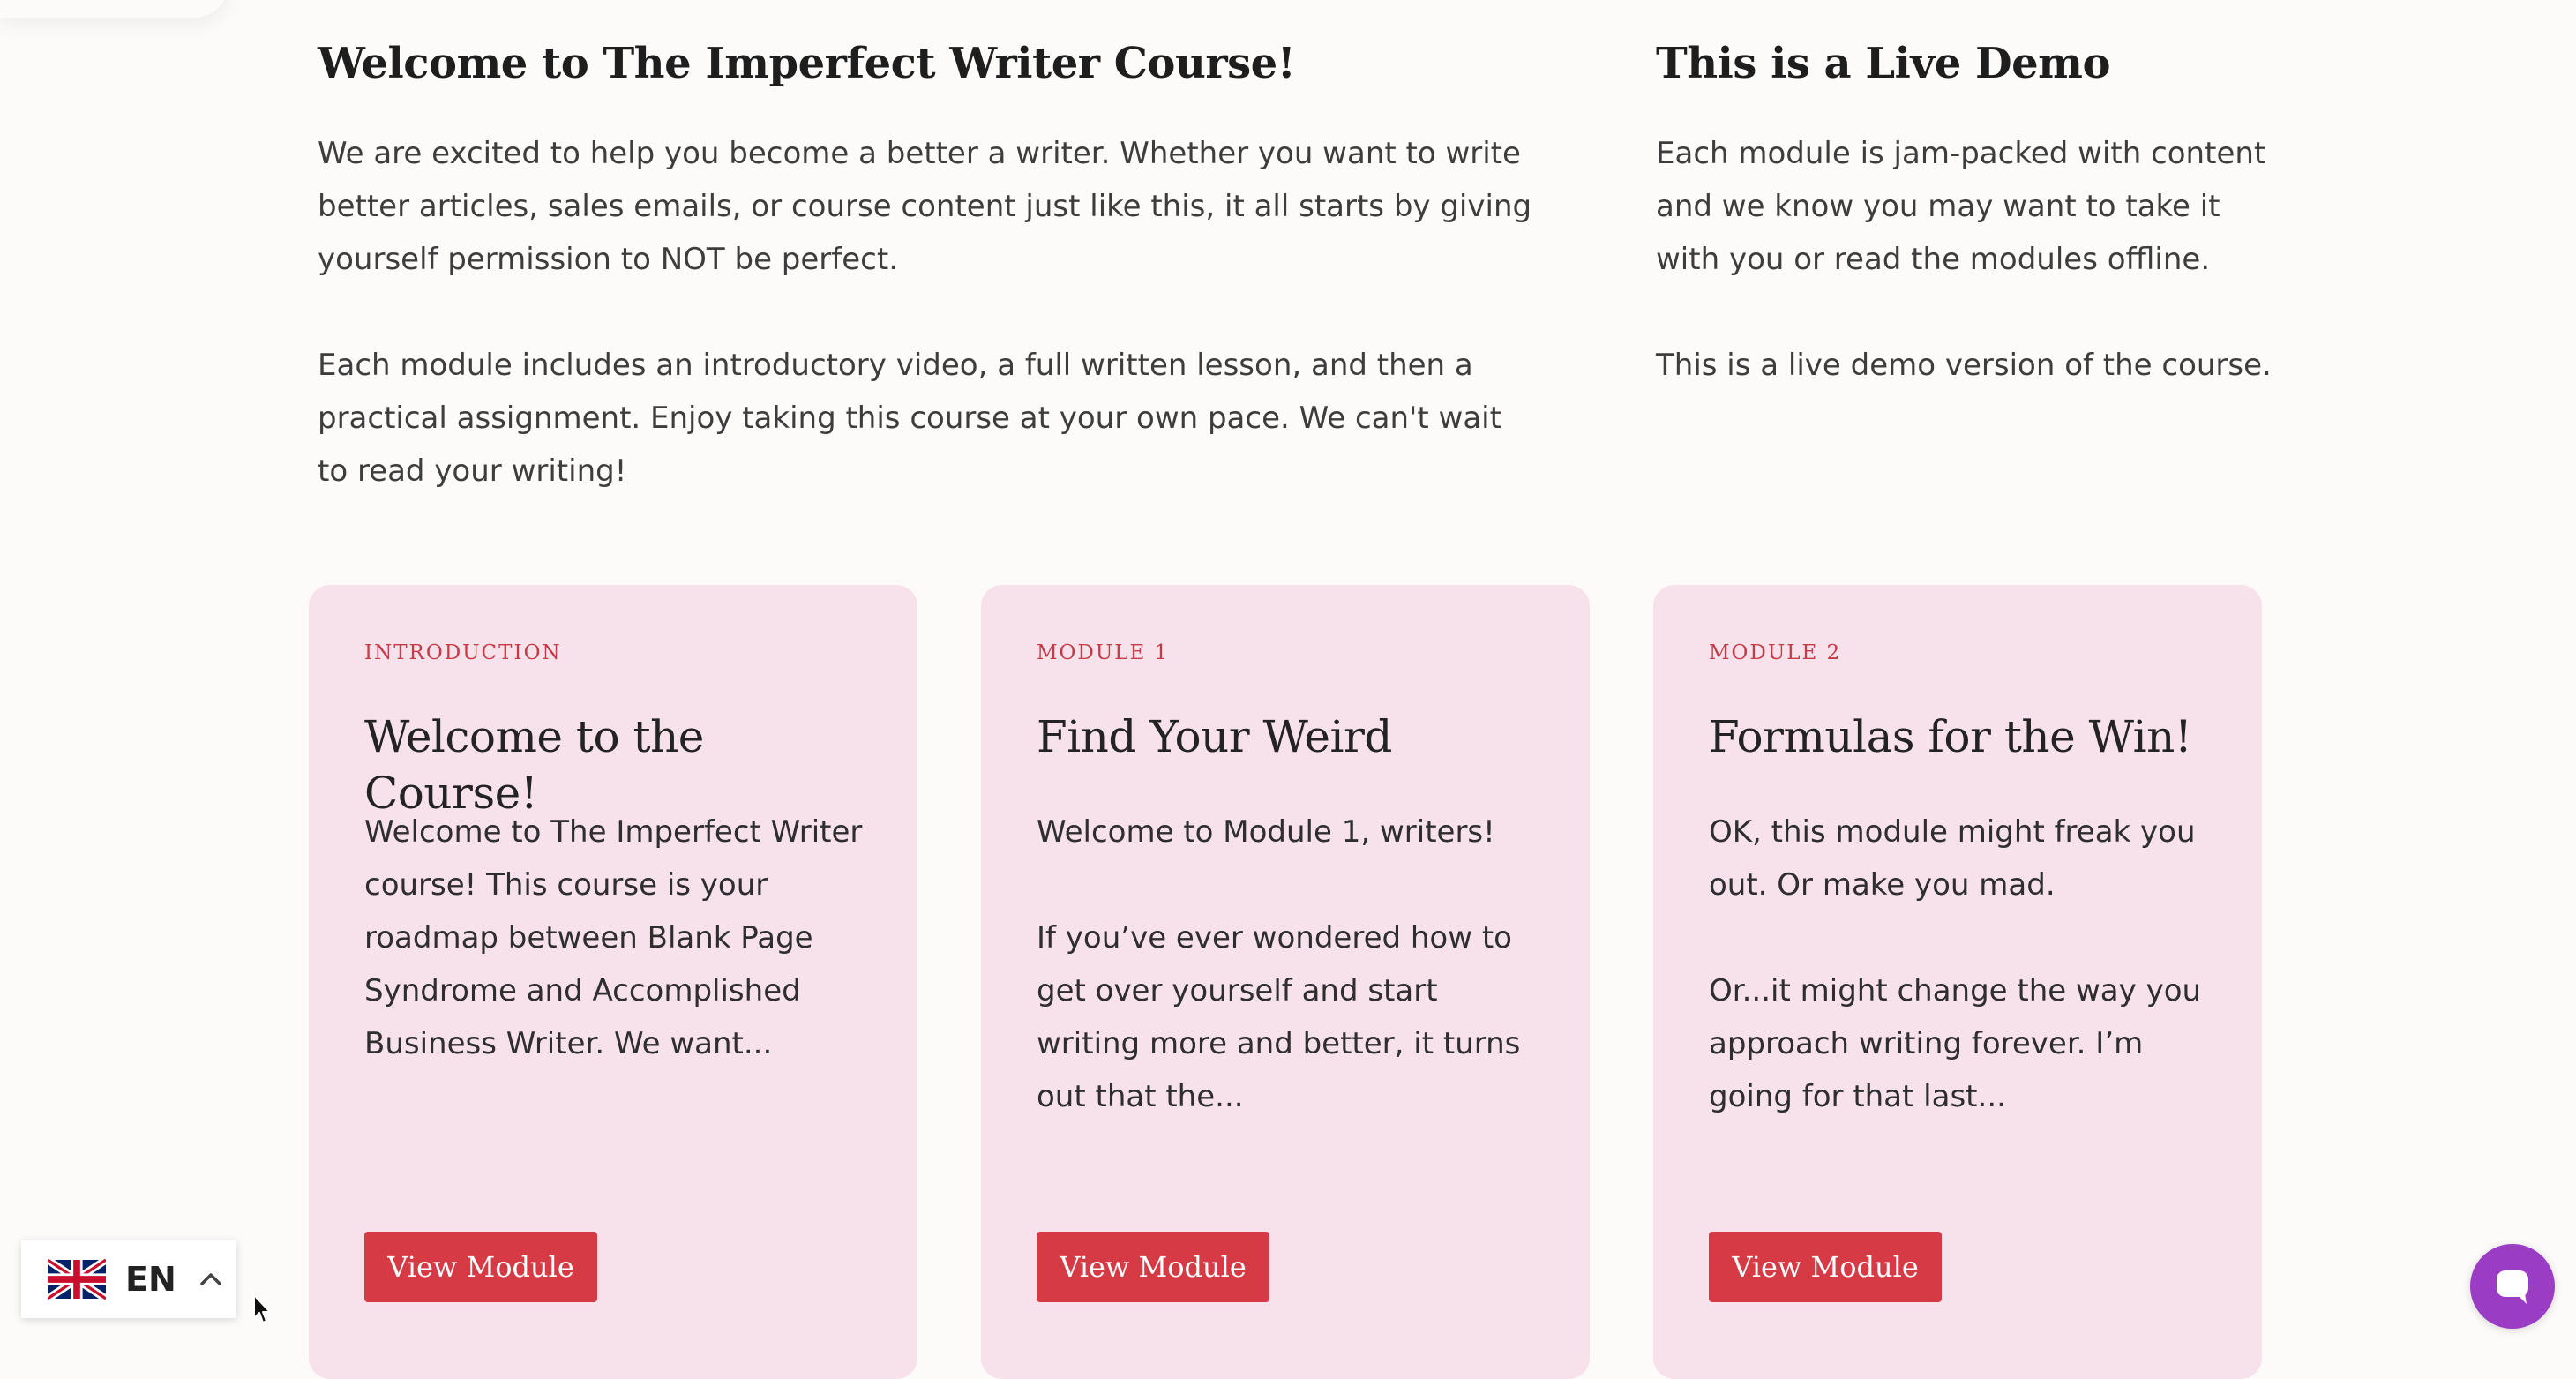 The width and height of the screenshot is (2576, 1379). I want to click on card-eyebrow: MODULE 2, so click(1776, 652).